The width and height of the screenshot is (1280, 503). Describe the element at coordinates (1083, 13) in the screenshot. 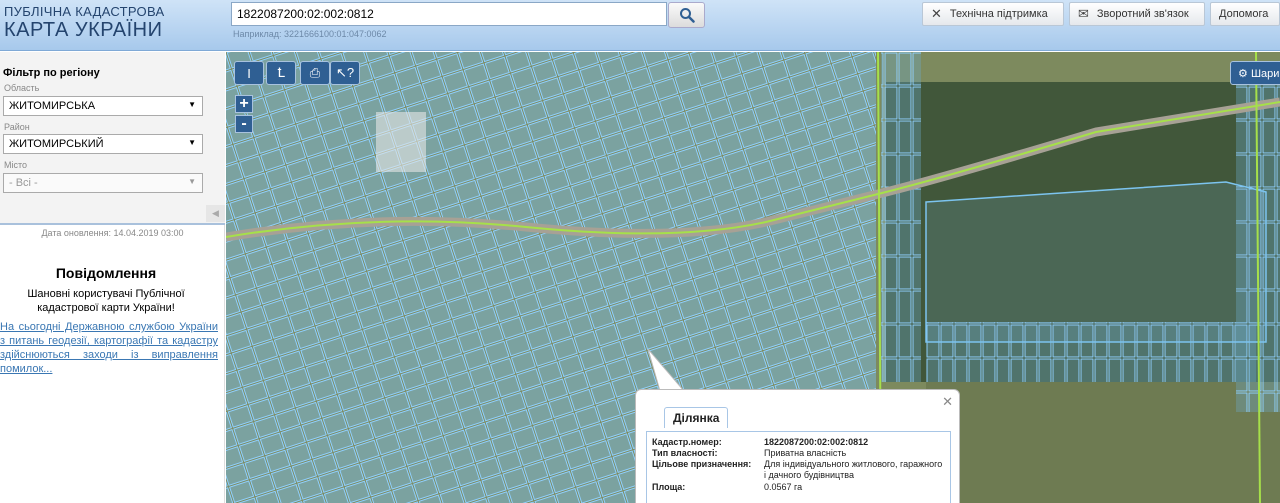

I see `envelope-icon: ✉` at that location.